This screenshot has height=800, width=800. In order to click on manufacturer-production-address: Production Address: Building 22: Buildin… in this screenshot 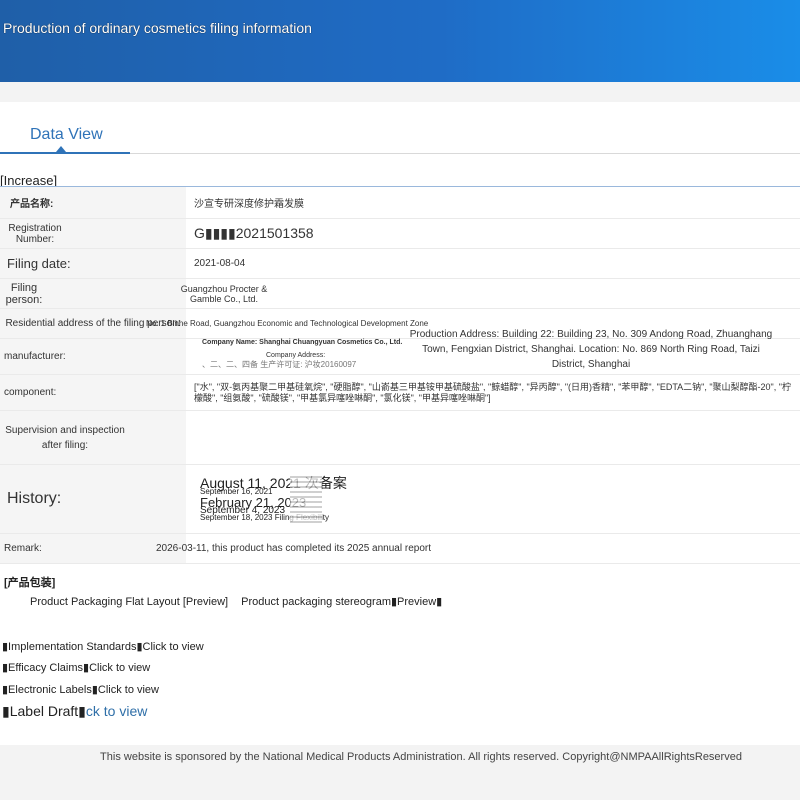, I will do `click(591, 349)`.